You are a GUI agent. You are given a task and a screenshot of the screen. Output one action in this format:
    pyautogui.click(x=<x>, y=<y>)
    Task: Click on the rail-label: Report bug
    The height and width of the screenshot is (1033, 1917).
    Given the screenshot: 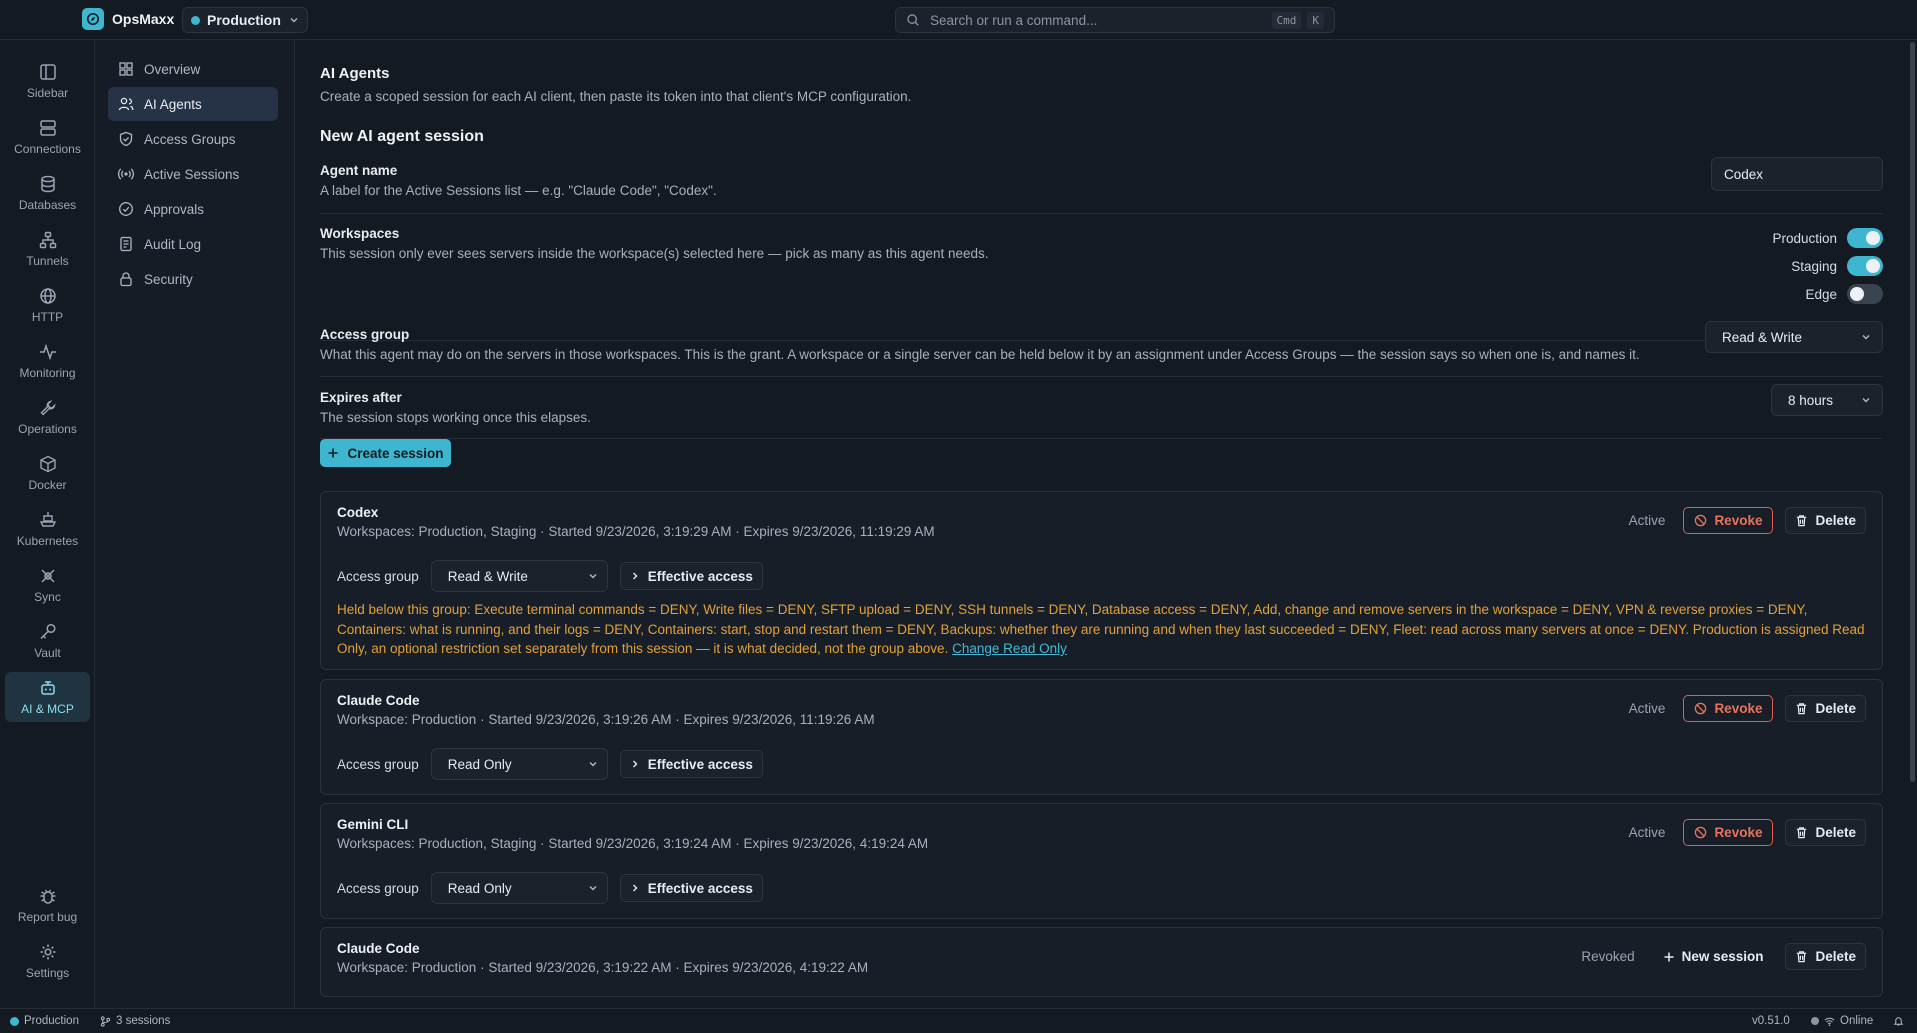 What is the action you would take?
    pyautogui.click(x=47, y=917)
    